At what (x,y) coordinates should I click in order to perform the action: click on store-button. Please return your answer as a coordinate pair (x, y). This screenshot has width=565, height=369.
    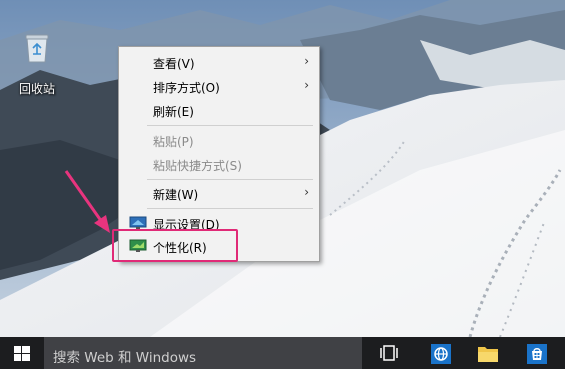
    Looking at the image, I should click on (537, 353).